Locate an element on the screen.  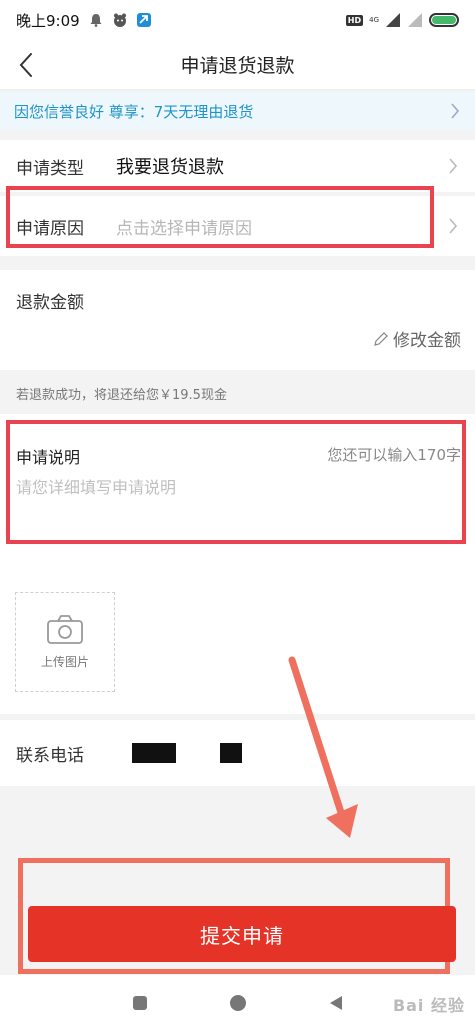
status-bar: 晚上9:09 HD 4G is located at coordinates (237, 20).